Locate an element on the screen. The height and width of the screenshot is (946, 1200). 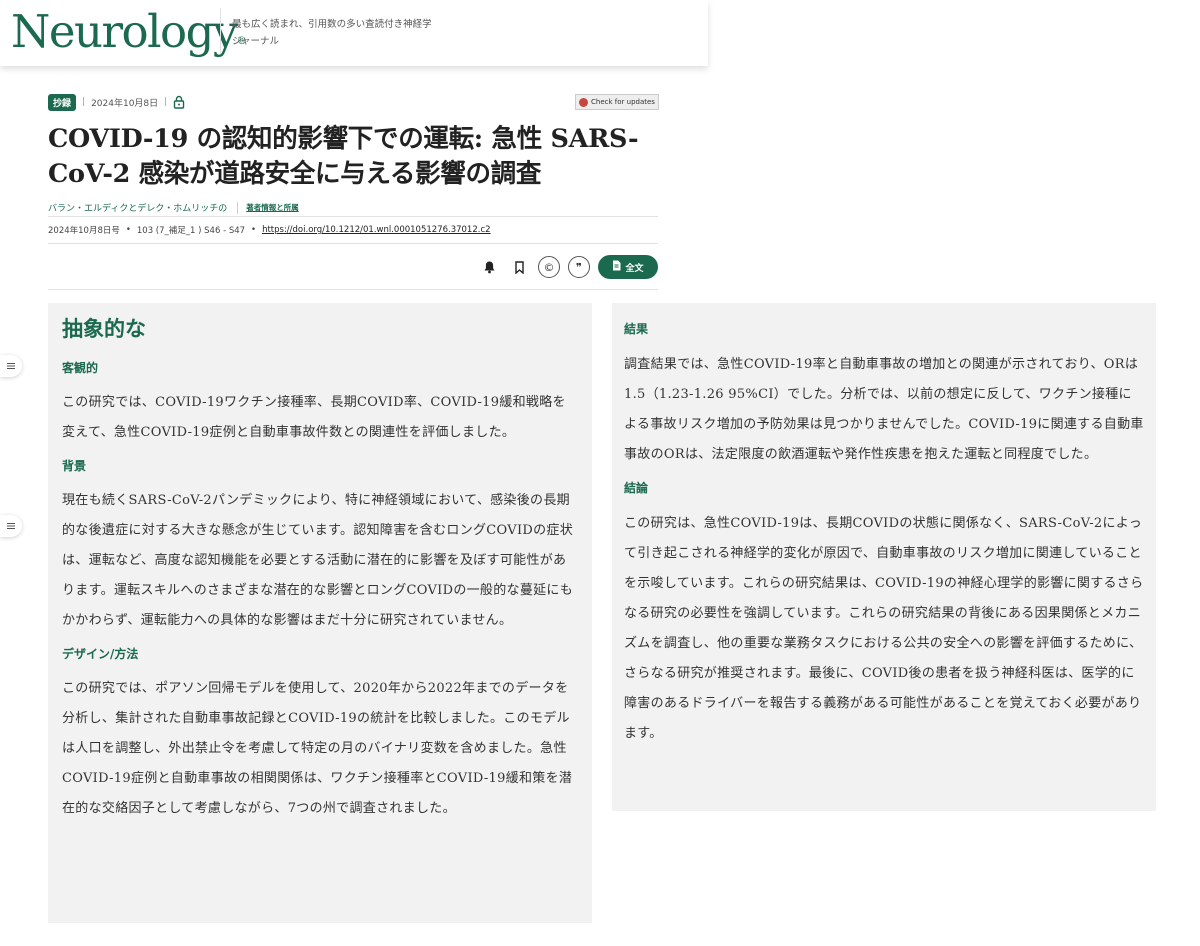
check-for-updates-button: Check for updates is located at coordinates (617, 102).